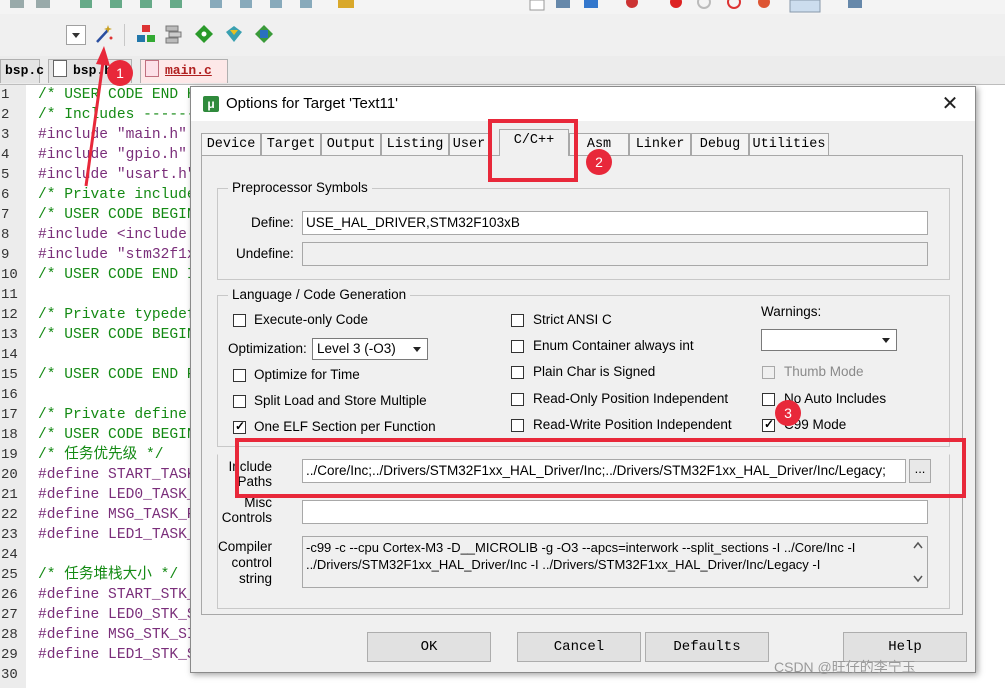  Describe the element at coordinates (600, 468) in the screenshot. I see `annotation-box-include-paths` at that location.